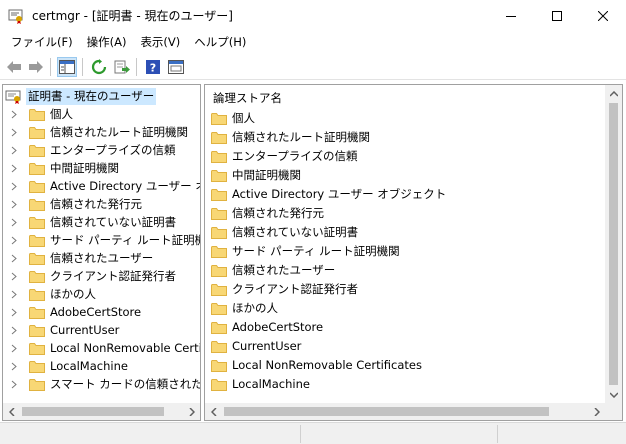  Describe the element at coordinates (98, 132) in the screenshot. I see `tree-item: 信頼されたルート証明機関` at that location.